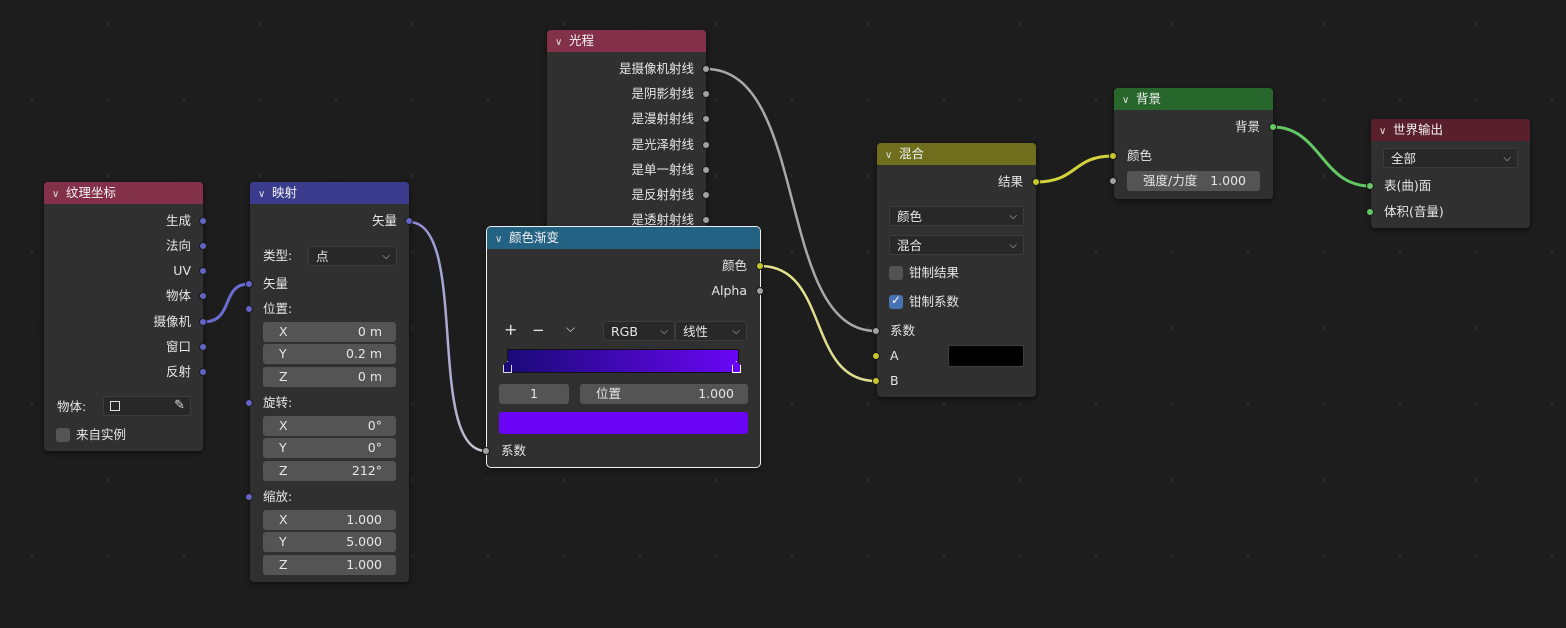  Describe the element at coordinates (172, 321) in the screenshot. I see `output-camera: 摄像机` at that location.